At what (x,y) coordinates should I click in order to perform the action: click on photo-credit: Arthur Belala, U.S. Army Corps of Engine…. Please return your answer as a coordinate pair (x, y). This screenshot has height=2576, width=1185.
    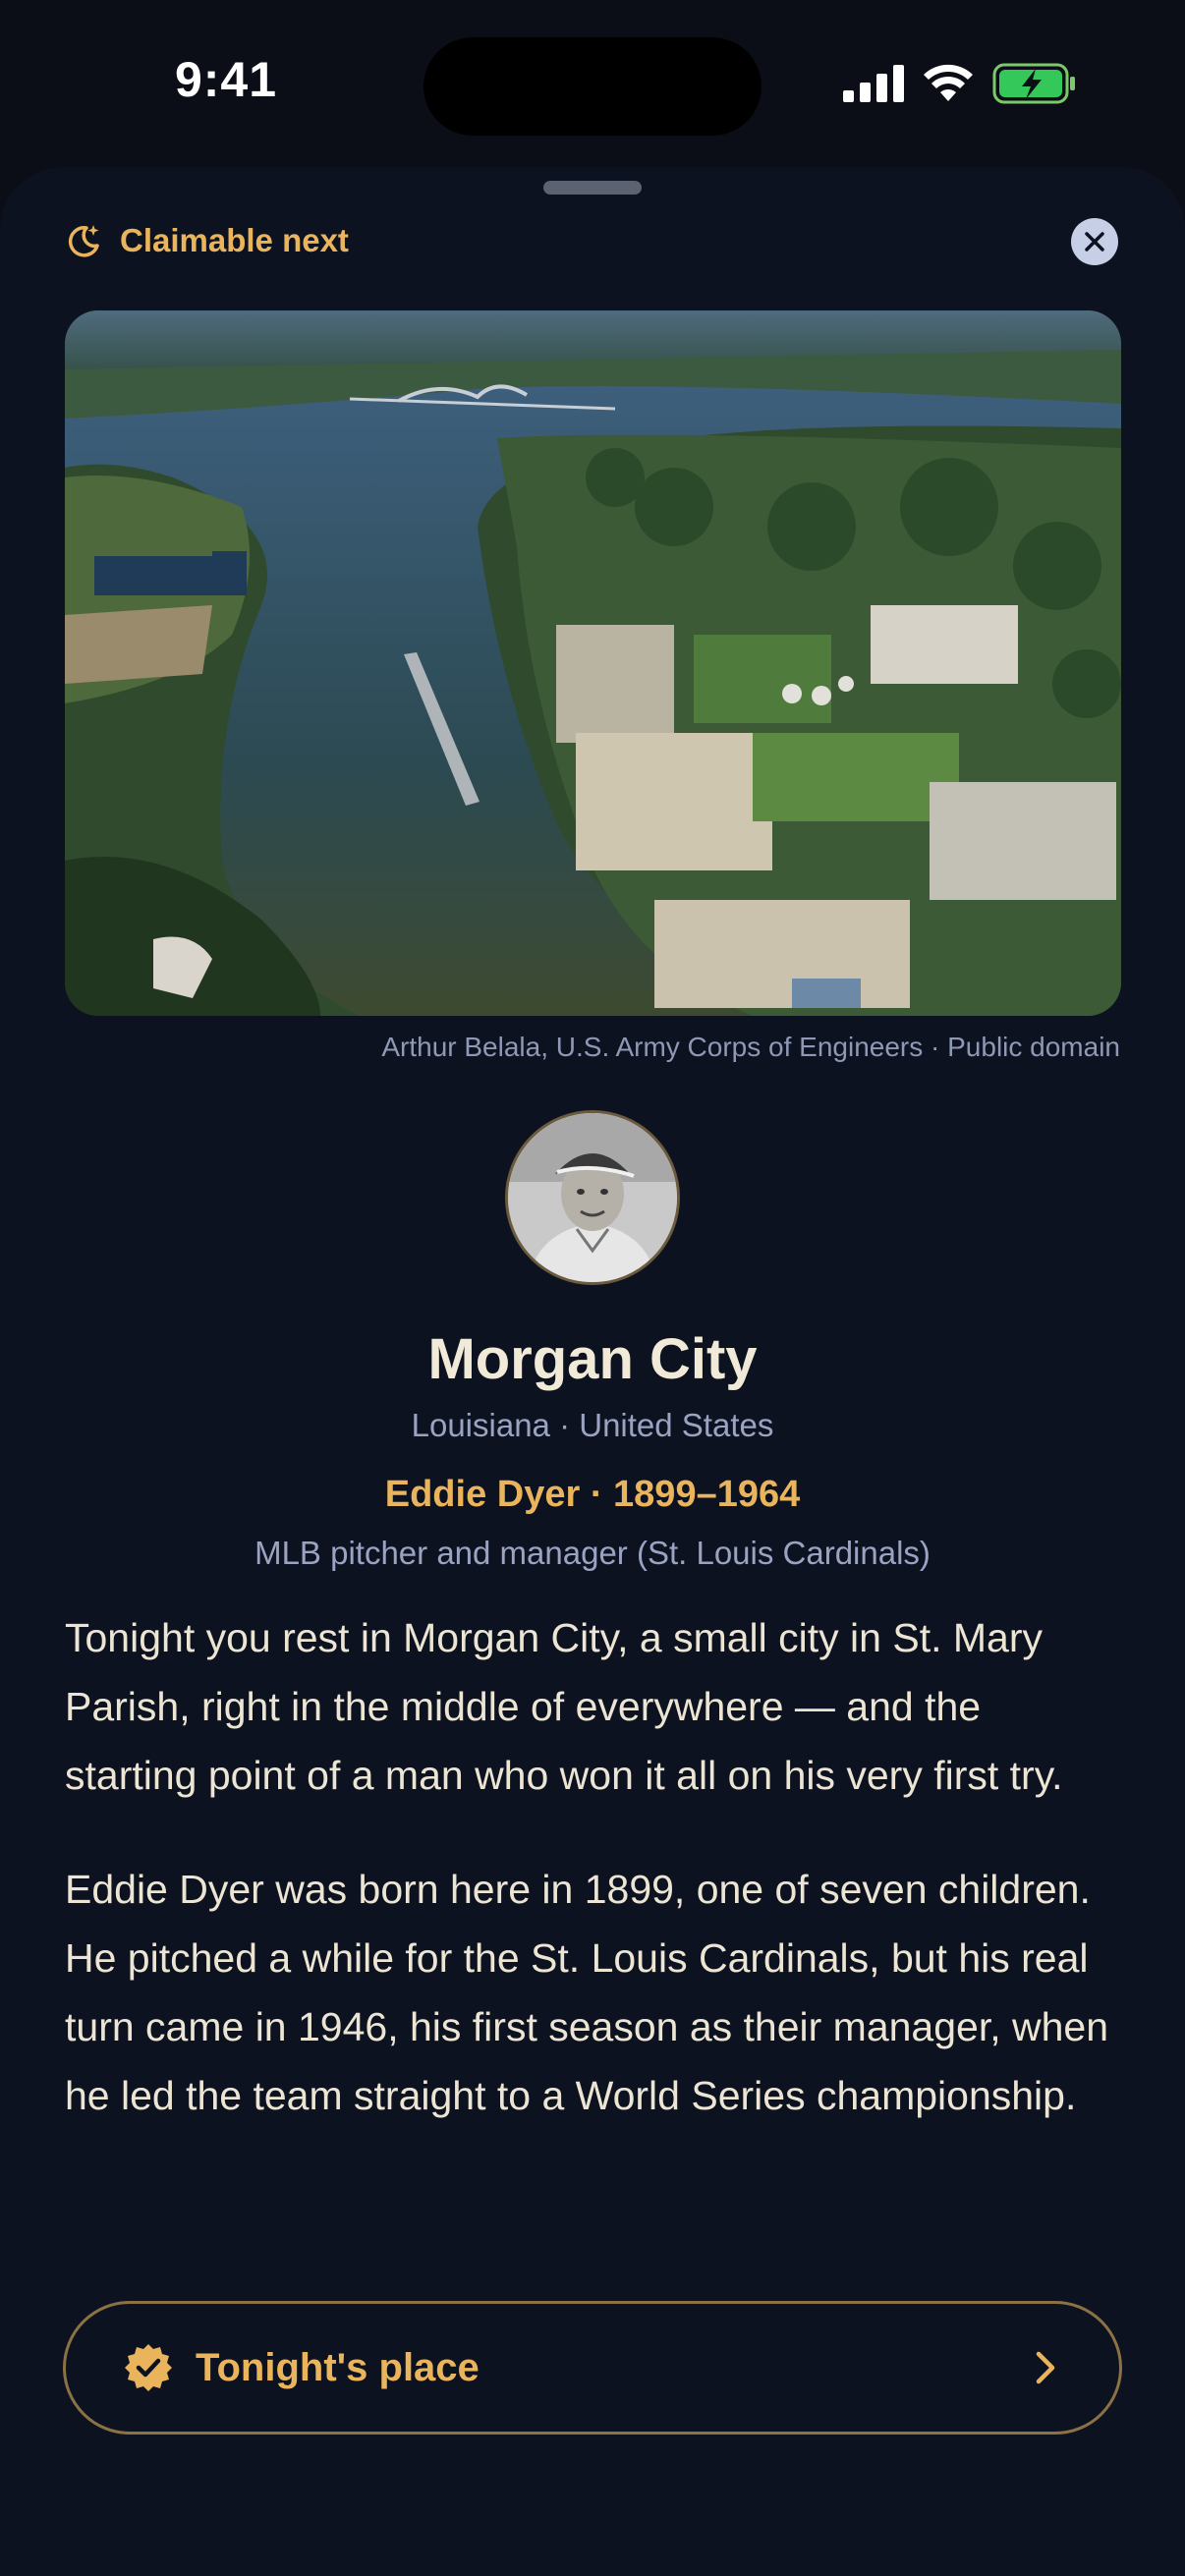
    Looking at the image, I should click on (751, 1047).